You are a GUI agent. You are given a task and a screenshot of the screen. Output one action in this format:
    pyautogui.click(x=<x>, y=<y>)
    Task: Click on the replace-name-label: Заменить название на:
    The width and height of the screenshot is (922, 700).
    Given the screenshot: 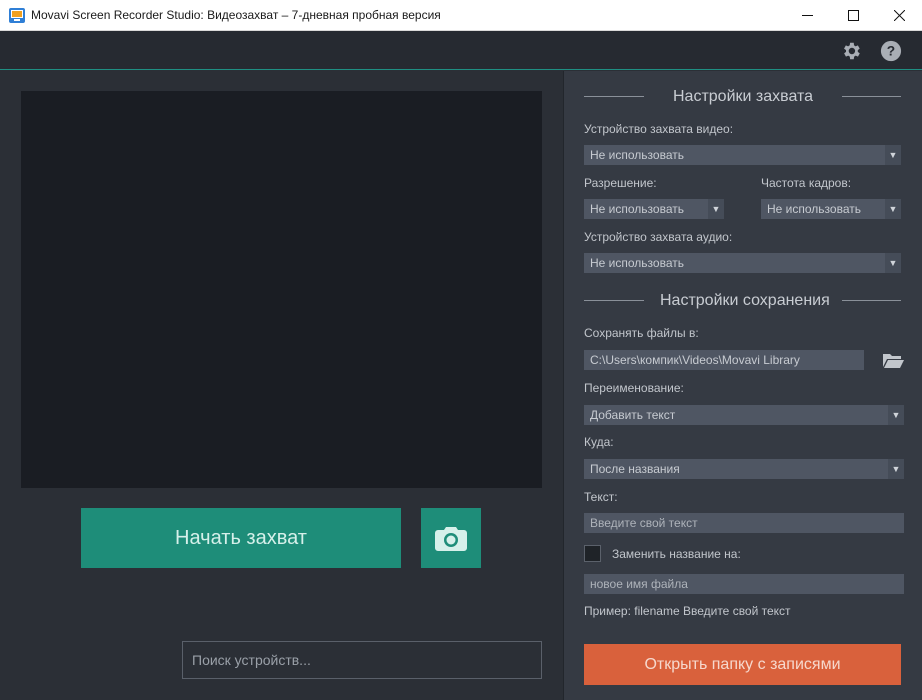 What is the action you would take?
    pyautogui.click(x=676, y=554)
    